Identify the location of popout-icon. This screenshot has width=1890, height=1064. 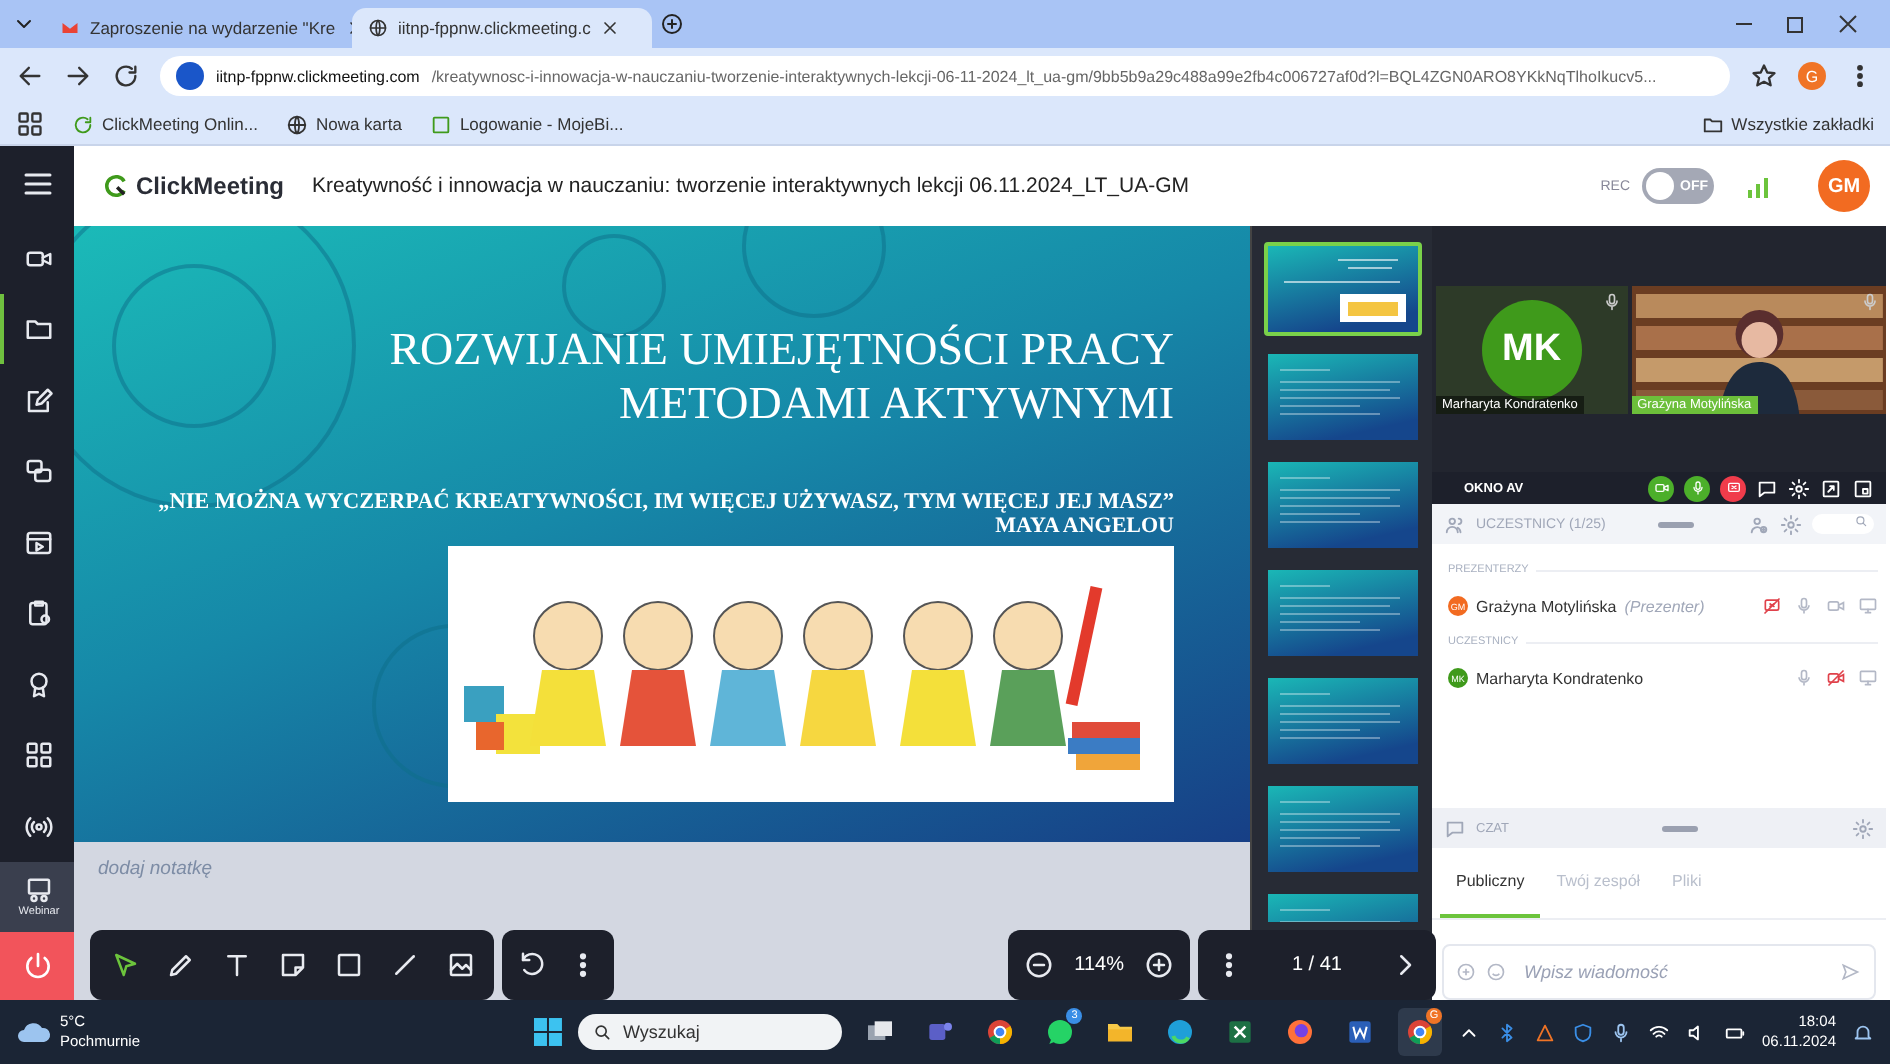
(1863, 488).